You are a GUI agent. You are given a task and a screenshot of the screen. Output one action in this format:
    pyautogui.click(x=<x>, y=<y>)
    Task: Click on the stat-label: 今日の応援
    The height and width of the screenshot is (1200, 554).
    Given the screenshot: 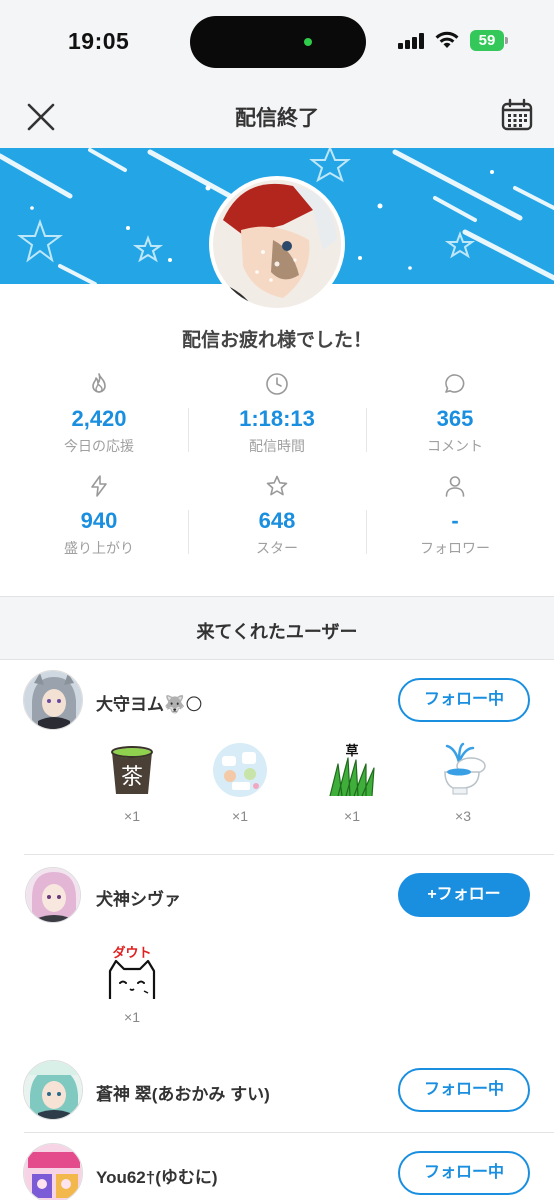 What is the action you would take?
    pyautogui.click(x=99, y=446)
    